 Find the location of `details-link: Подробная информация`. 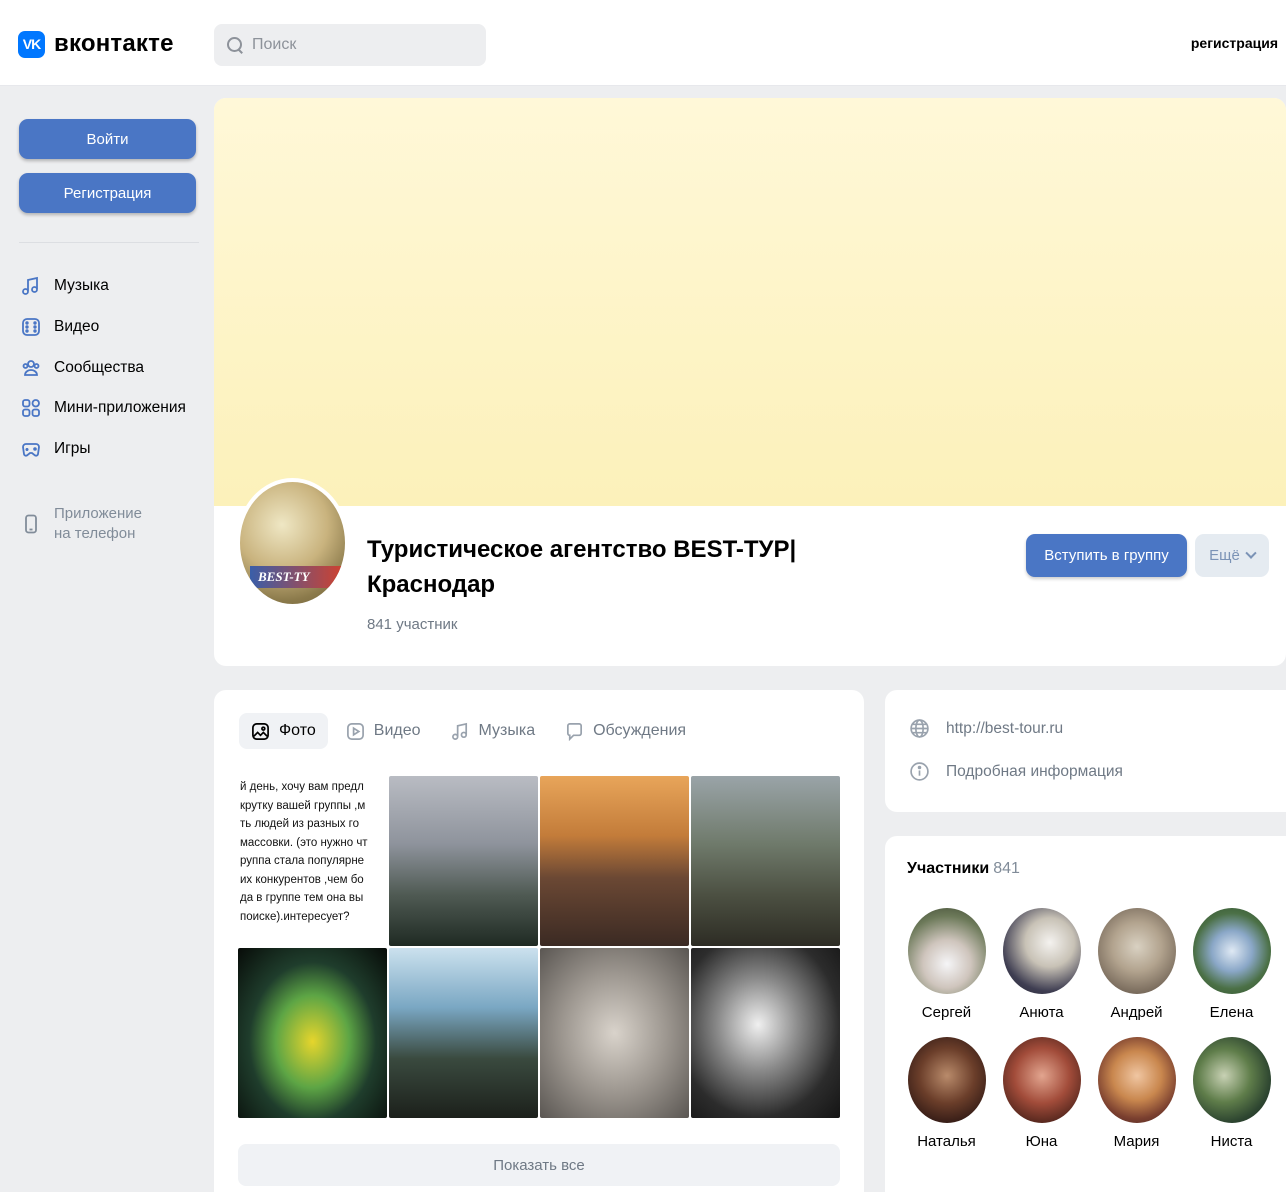

details-link: Подробная информация is located at coordinates (1016, 771).